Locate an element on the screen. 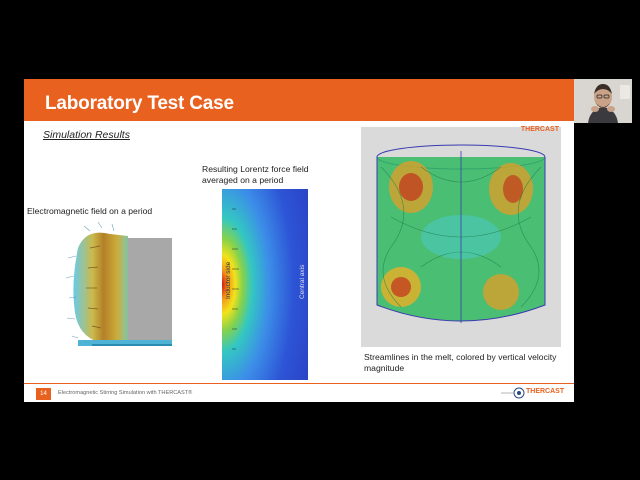 Image resolution: width=640 pixels, height=480 pixels. lorentz-force-figure: Inductor side Central axis is located at coordinates (265, 284).